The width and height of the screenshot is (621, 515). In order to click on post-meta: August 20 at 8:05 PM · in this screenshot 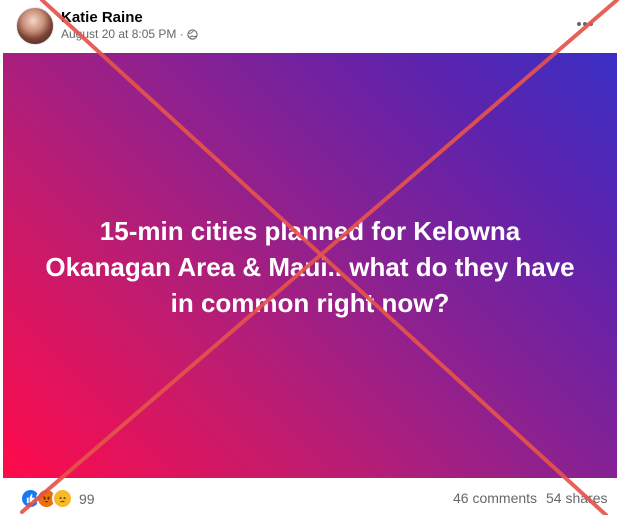, I will do `click(129, 34)`.